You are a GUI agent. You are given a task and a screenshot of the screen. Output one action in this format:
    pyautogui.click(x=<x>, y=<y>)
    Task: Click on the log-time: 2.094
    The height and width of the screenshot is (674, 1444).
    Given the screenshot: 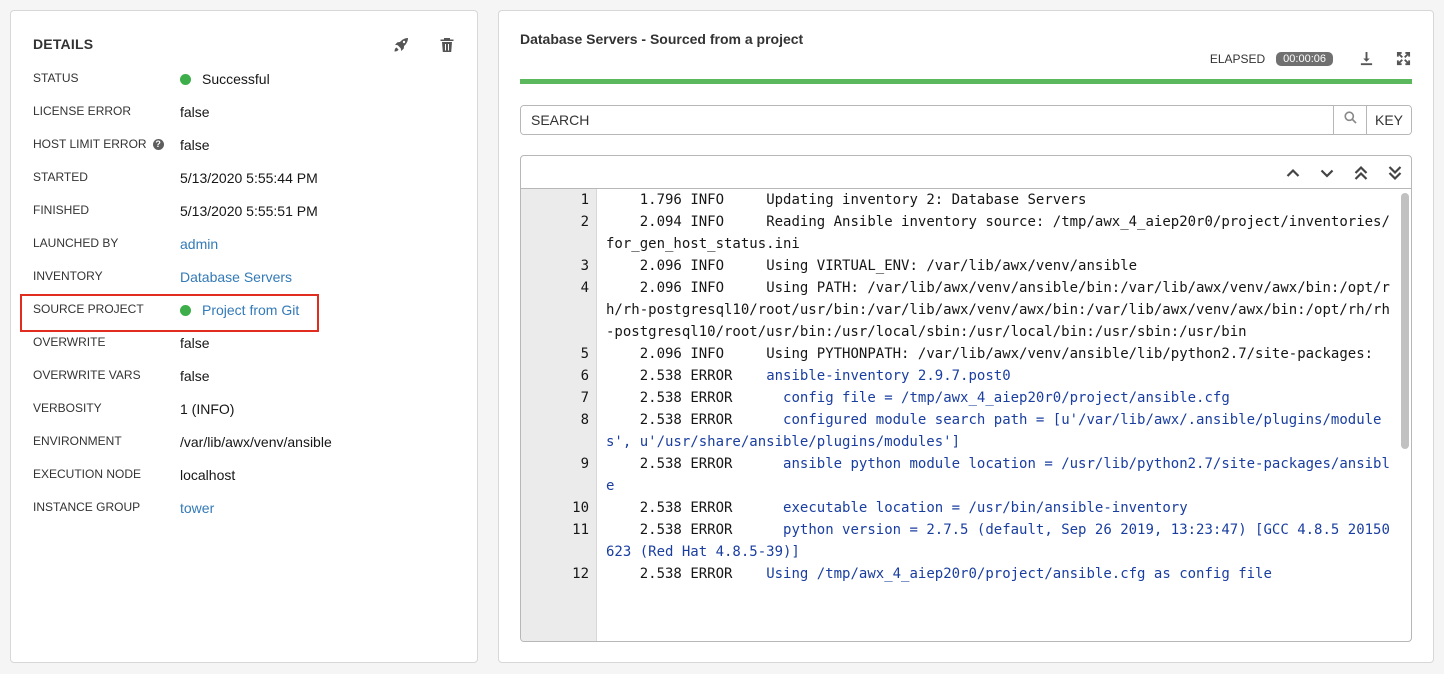 What is the action you would take?
    pyautogui.click(x=660, y=222)
    